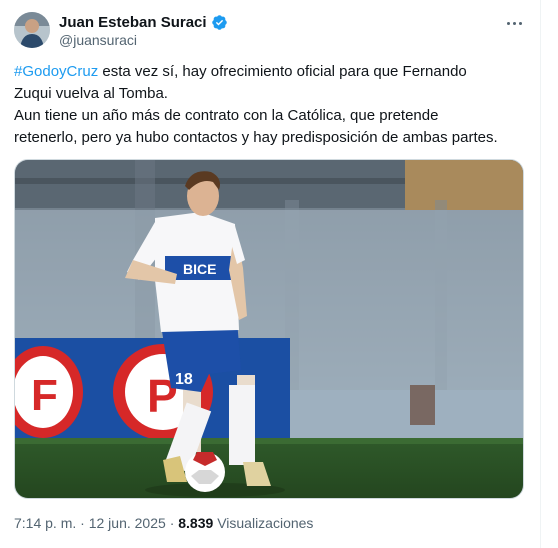 The width and height of the screenshot is (558, 548). I want to click on svg-text: BICE, so click(199, 269).